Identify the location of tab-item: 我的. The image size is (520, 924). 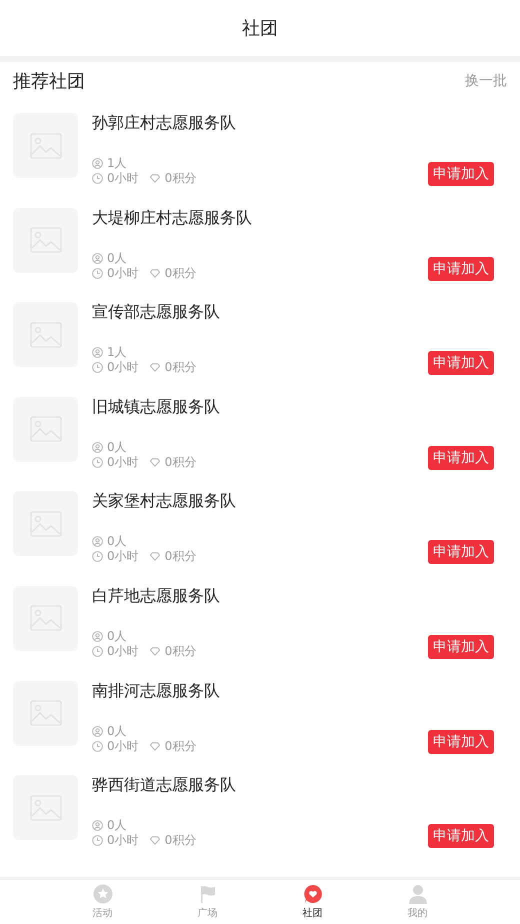
(418, 902).